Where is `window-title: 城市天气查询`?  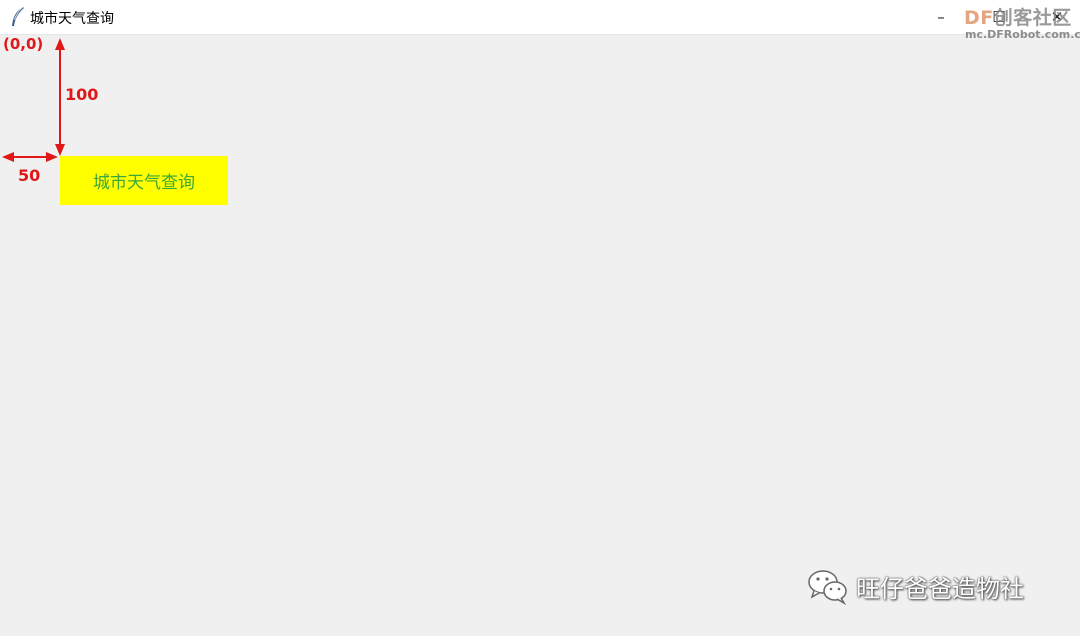
window-title: 城市天气查询 is located at coordinates (72, 19).